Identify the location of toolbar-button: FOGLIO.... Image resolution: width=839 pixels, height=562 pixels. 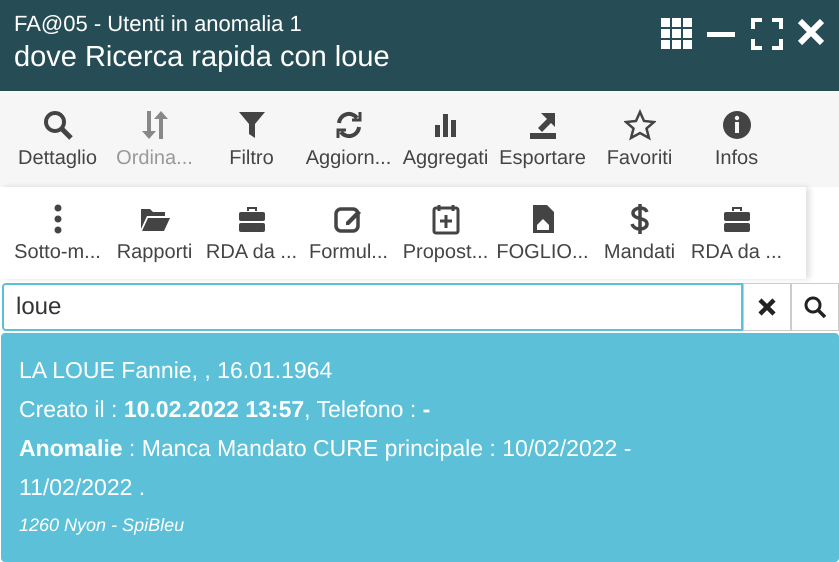
(542, 233).